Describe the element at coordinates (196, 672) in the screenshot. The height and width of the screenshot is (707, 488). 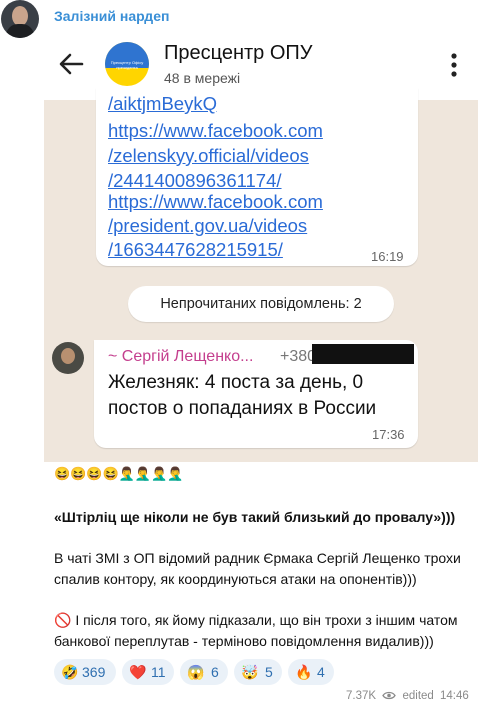
I see `scream-emoji-icon: 😱` at that location.